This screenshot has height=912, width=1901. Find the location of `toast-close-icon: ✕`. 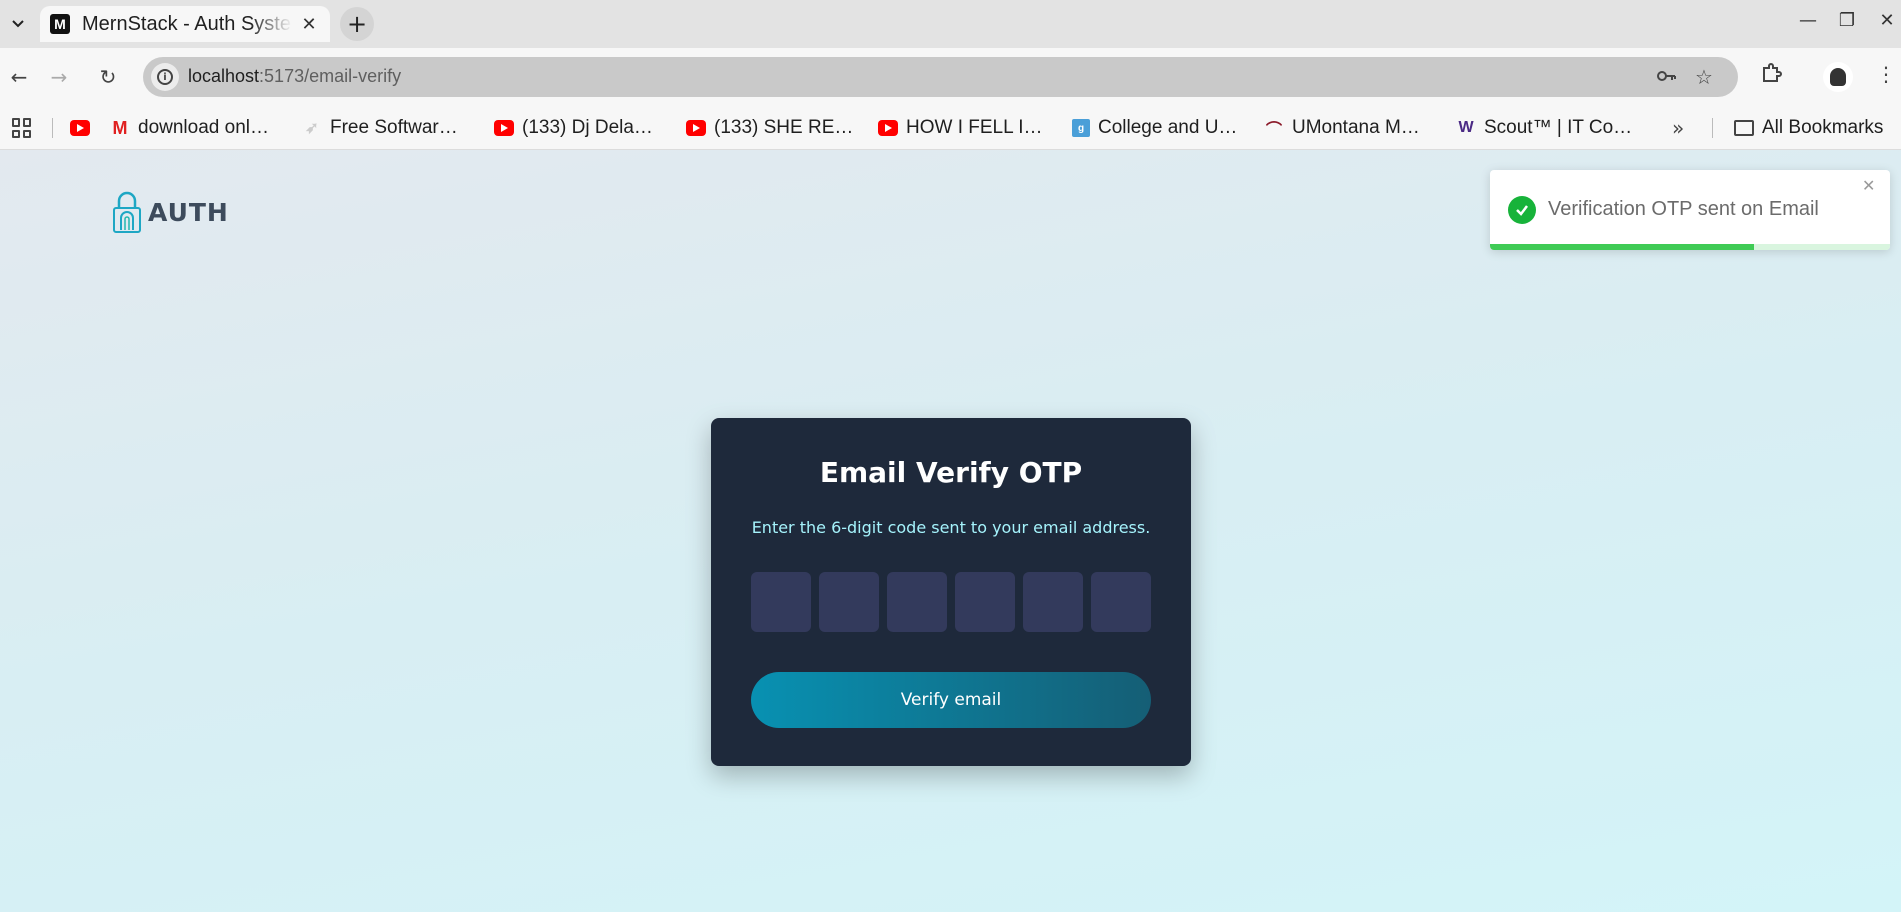

toast-close-icon: ✕ is located at coordinates (1868, 185).